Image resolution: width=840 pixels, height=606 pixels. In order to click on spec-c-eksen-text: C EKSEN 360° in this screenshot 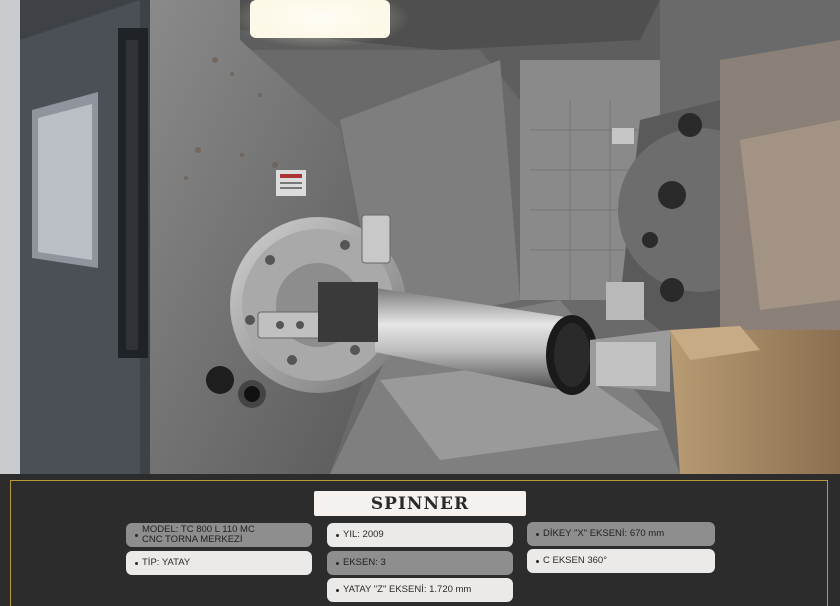, I will do `click(575, 561)`.